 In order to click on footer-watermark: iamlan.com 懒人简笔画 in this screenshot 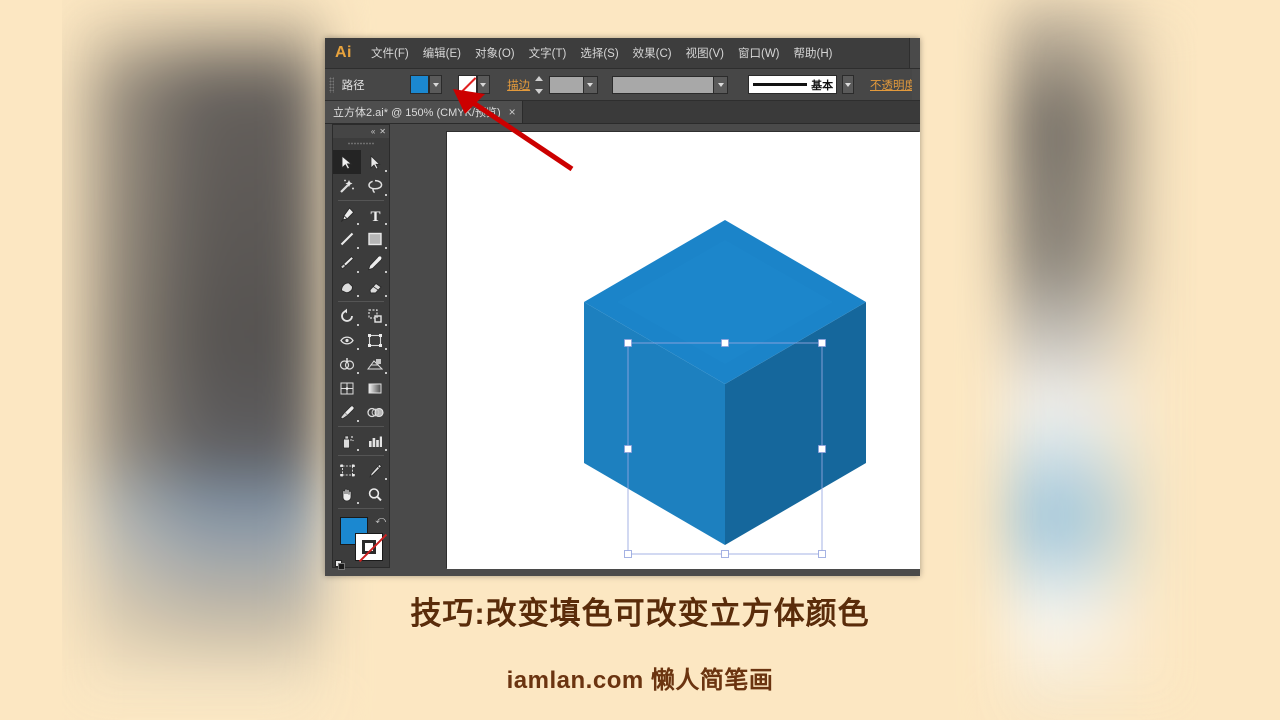, I will do `click(640, 680)`.